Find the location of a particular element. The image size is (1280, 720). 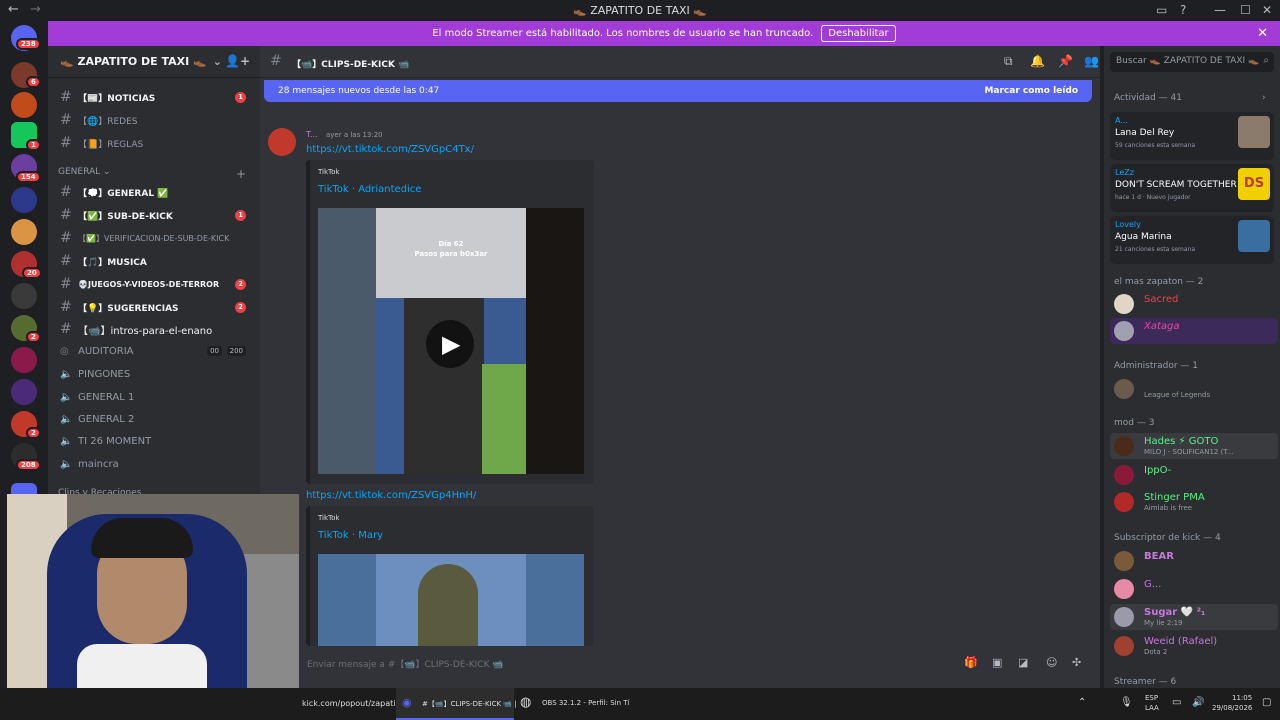

member-item: Sacred is located at coordinates (1194, 304).